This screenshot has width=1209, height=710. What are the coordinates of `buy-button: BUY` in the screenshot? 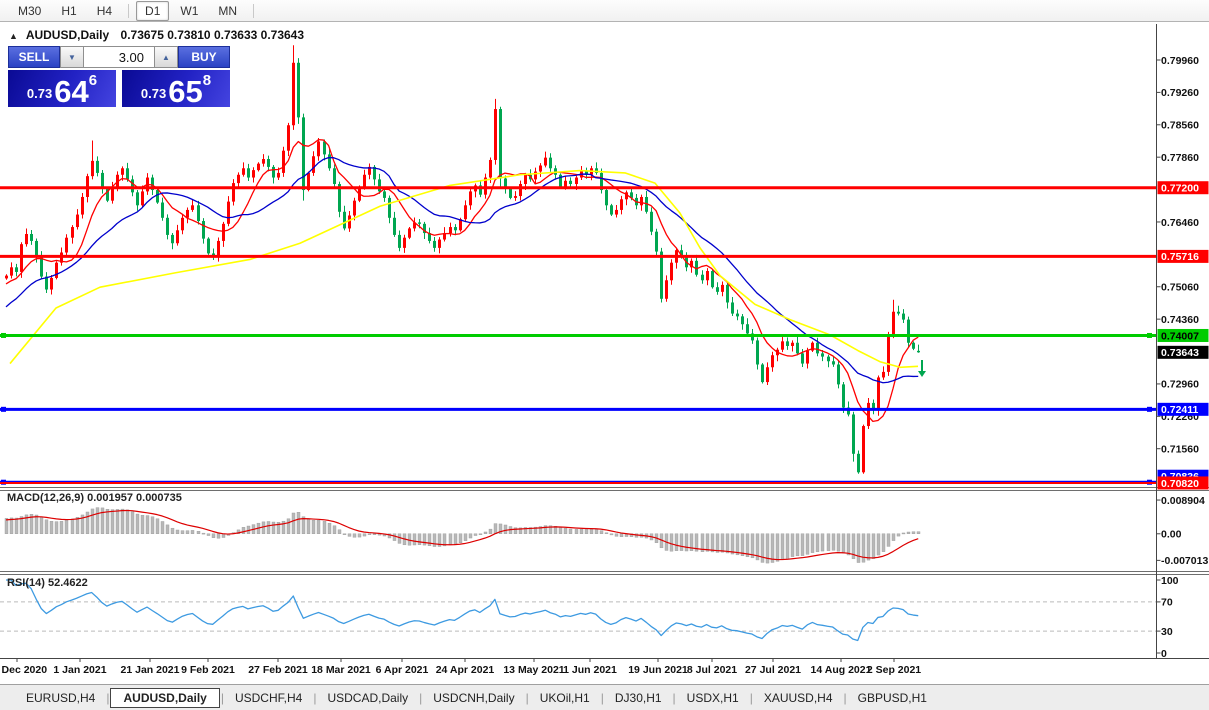 It's located at (204, 57).